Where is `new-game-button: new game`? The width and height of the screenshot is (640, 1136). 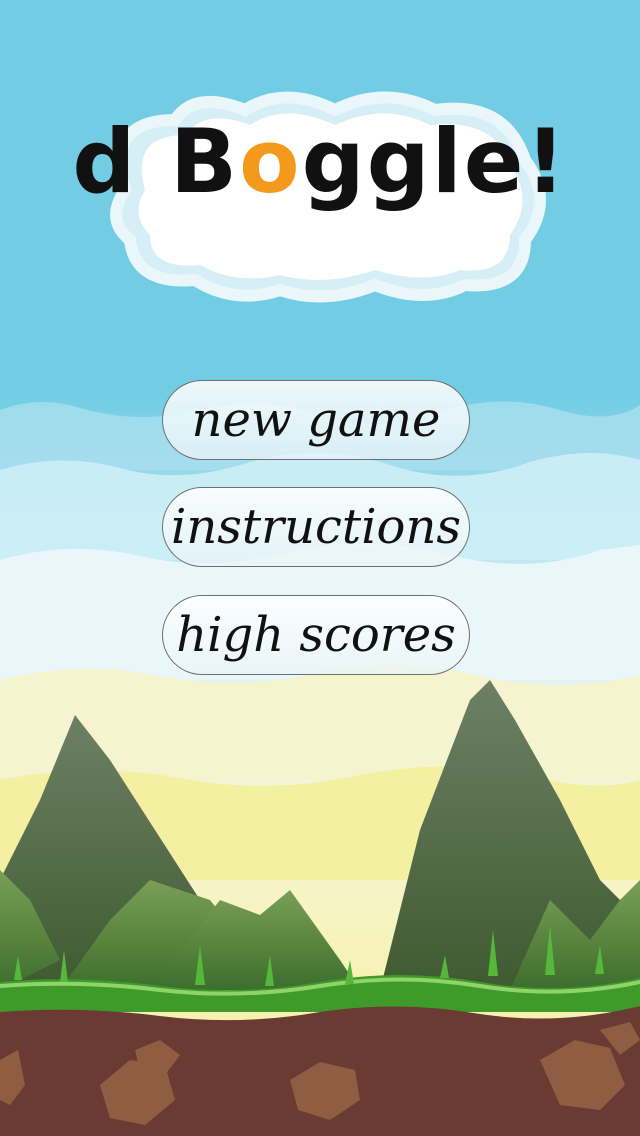 new-game-button: new game is located at coordinates (316, 420).